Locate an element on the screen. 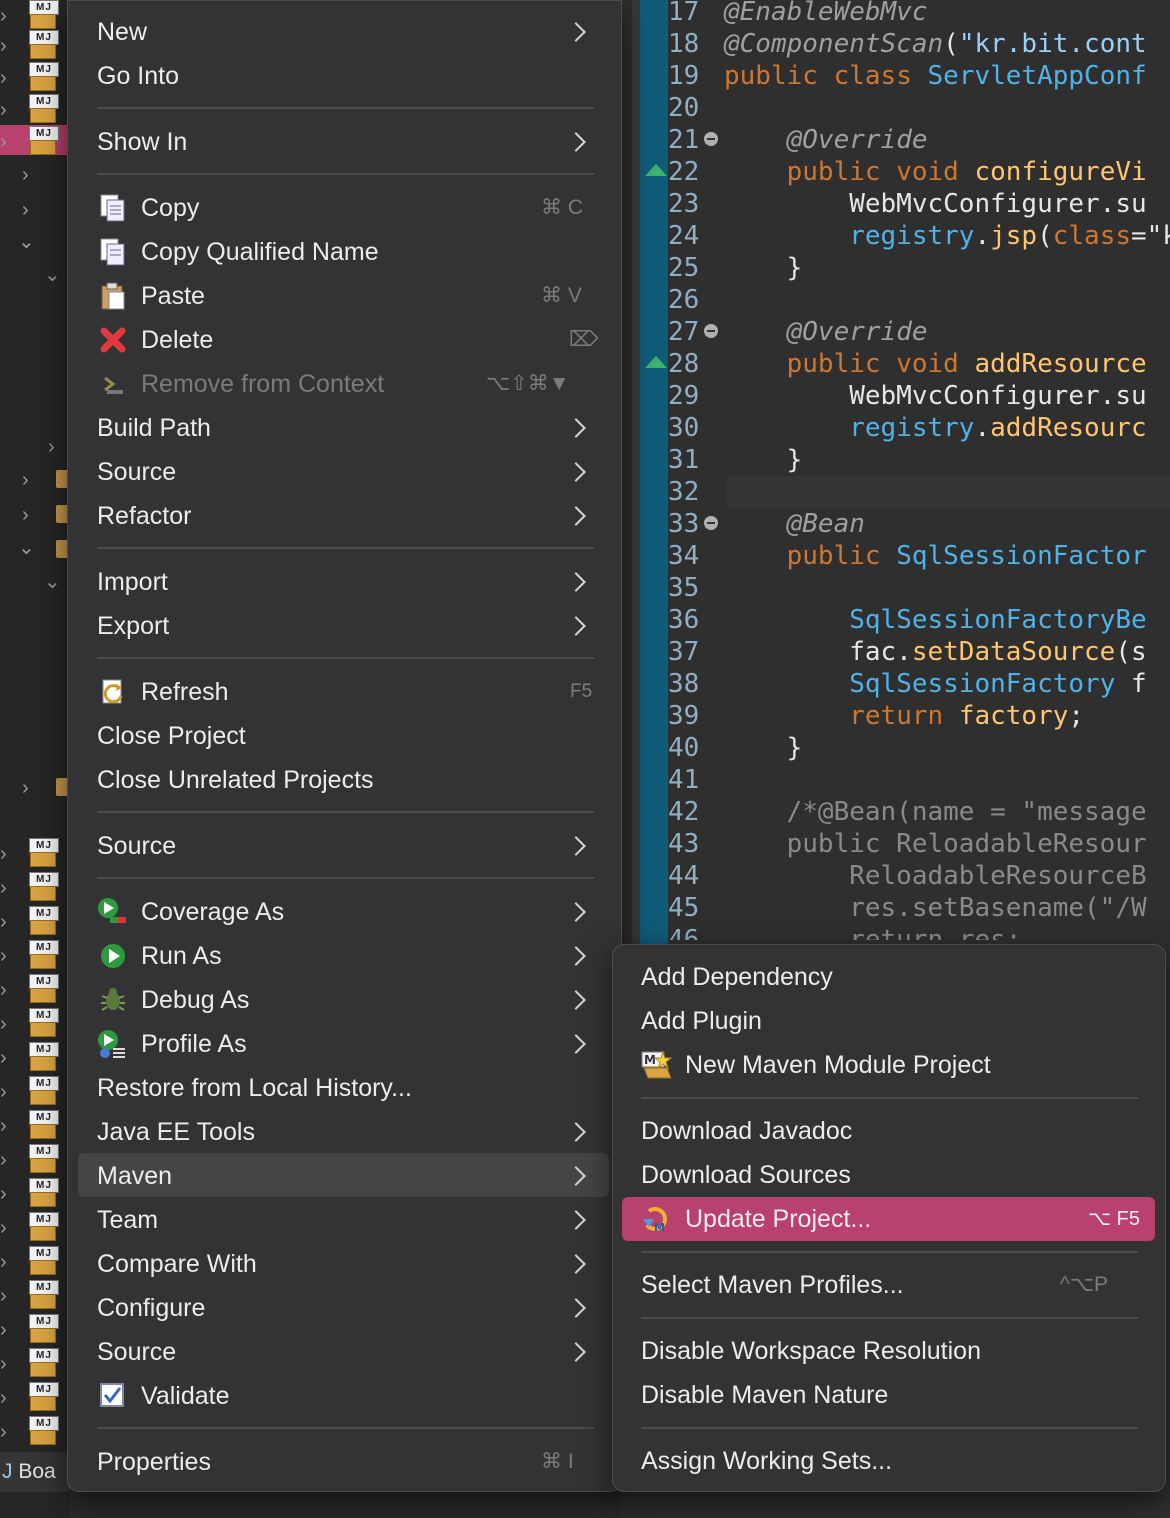  menu-item-compare-with: Compare With is located at coordinates (352, 1264).